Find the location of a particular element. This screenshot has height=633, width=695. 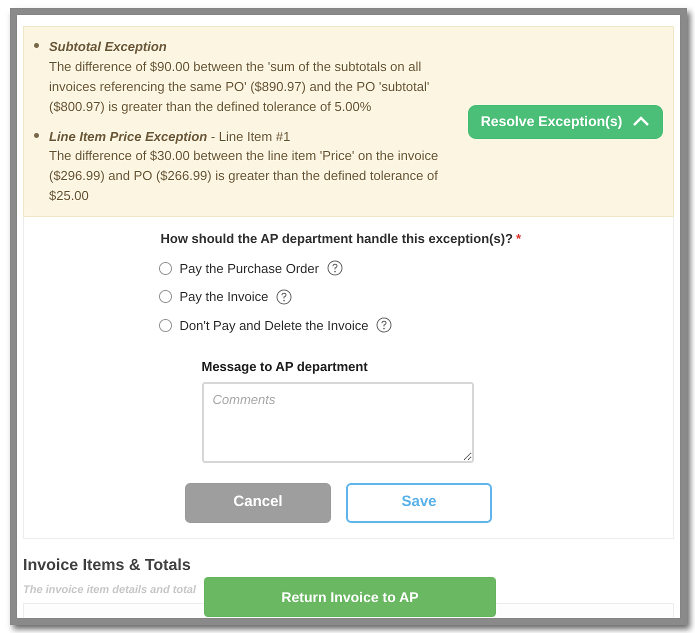

option-label: Pay the Purchase Order is located at coordinates (249, 269).